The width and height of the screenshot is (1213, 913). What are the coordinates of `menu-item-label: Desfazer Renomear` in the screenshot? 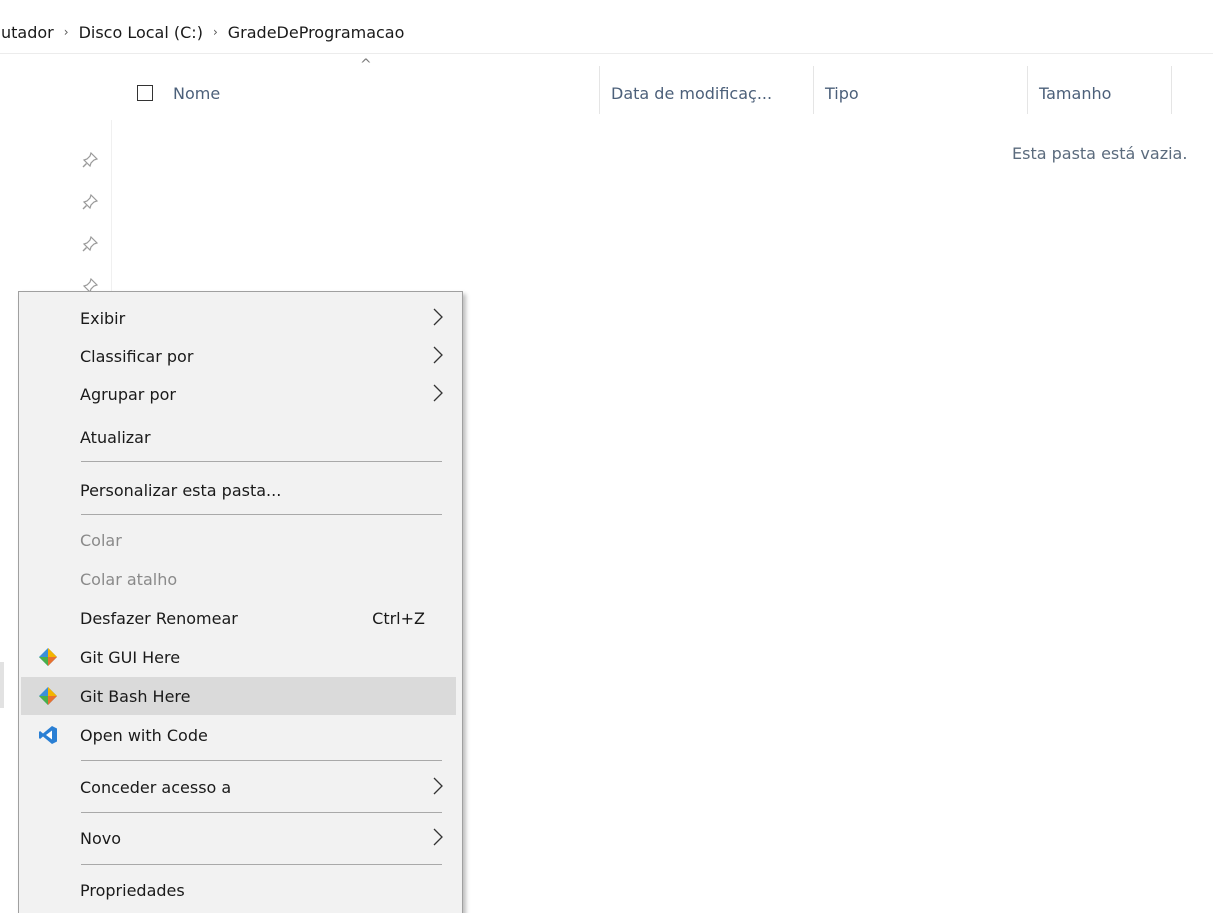 It's located at (159, 618).